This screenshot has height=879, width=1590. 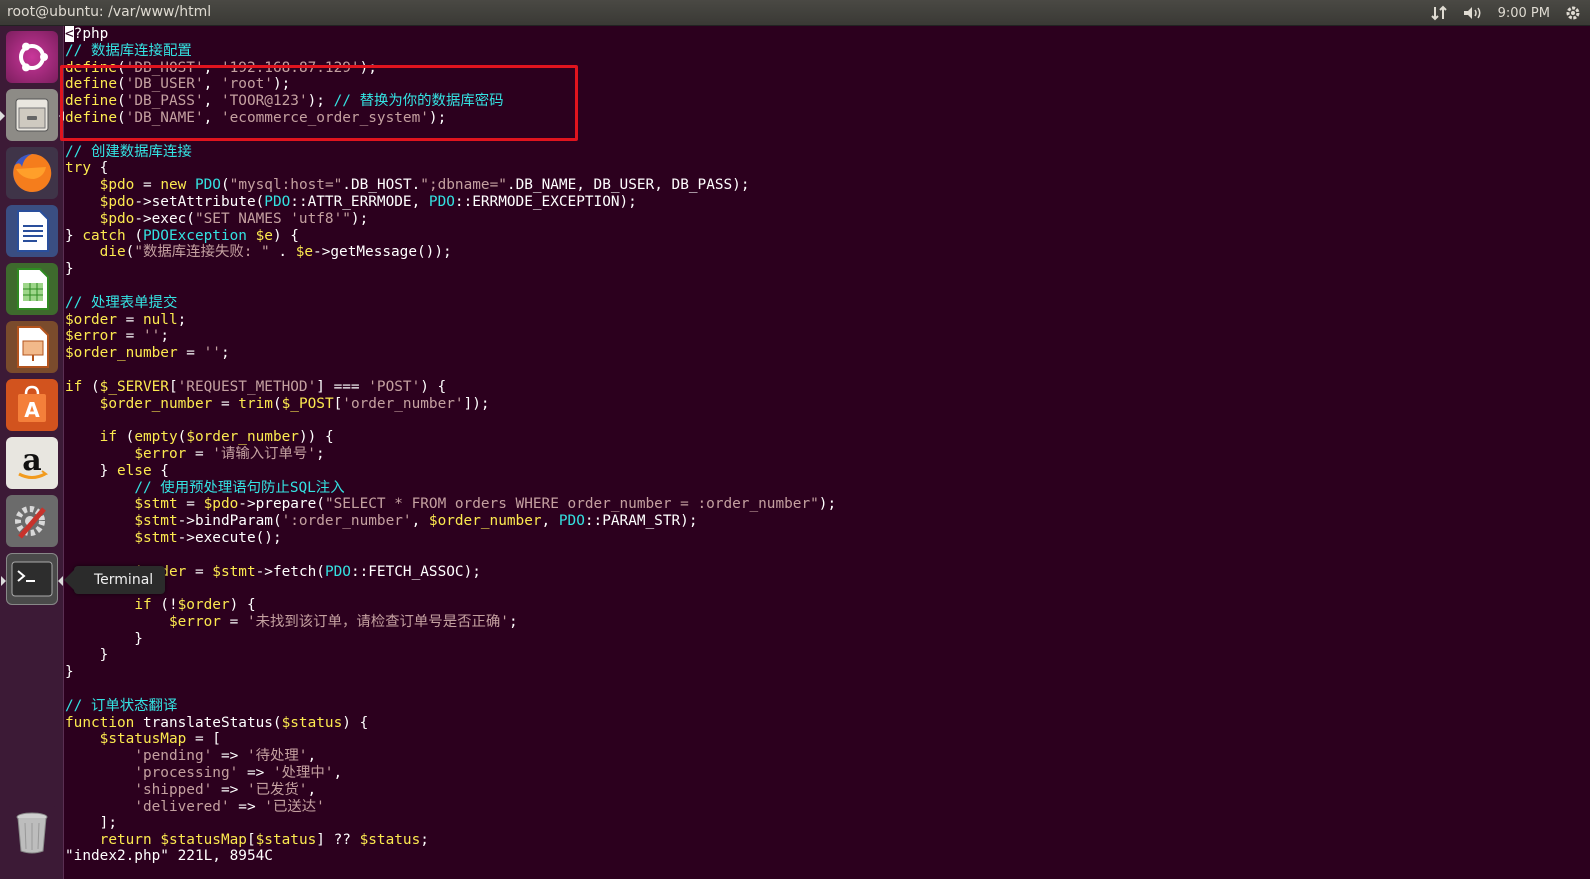 I want to click on files-button, so click(x=32, y=115).